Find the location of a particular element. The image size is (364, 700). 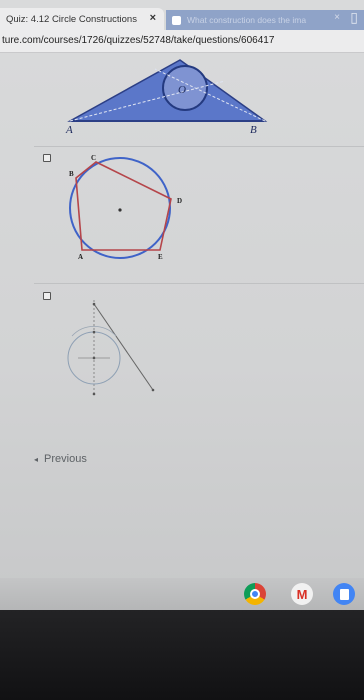

point-mid is located at coordinates (94, 332).